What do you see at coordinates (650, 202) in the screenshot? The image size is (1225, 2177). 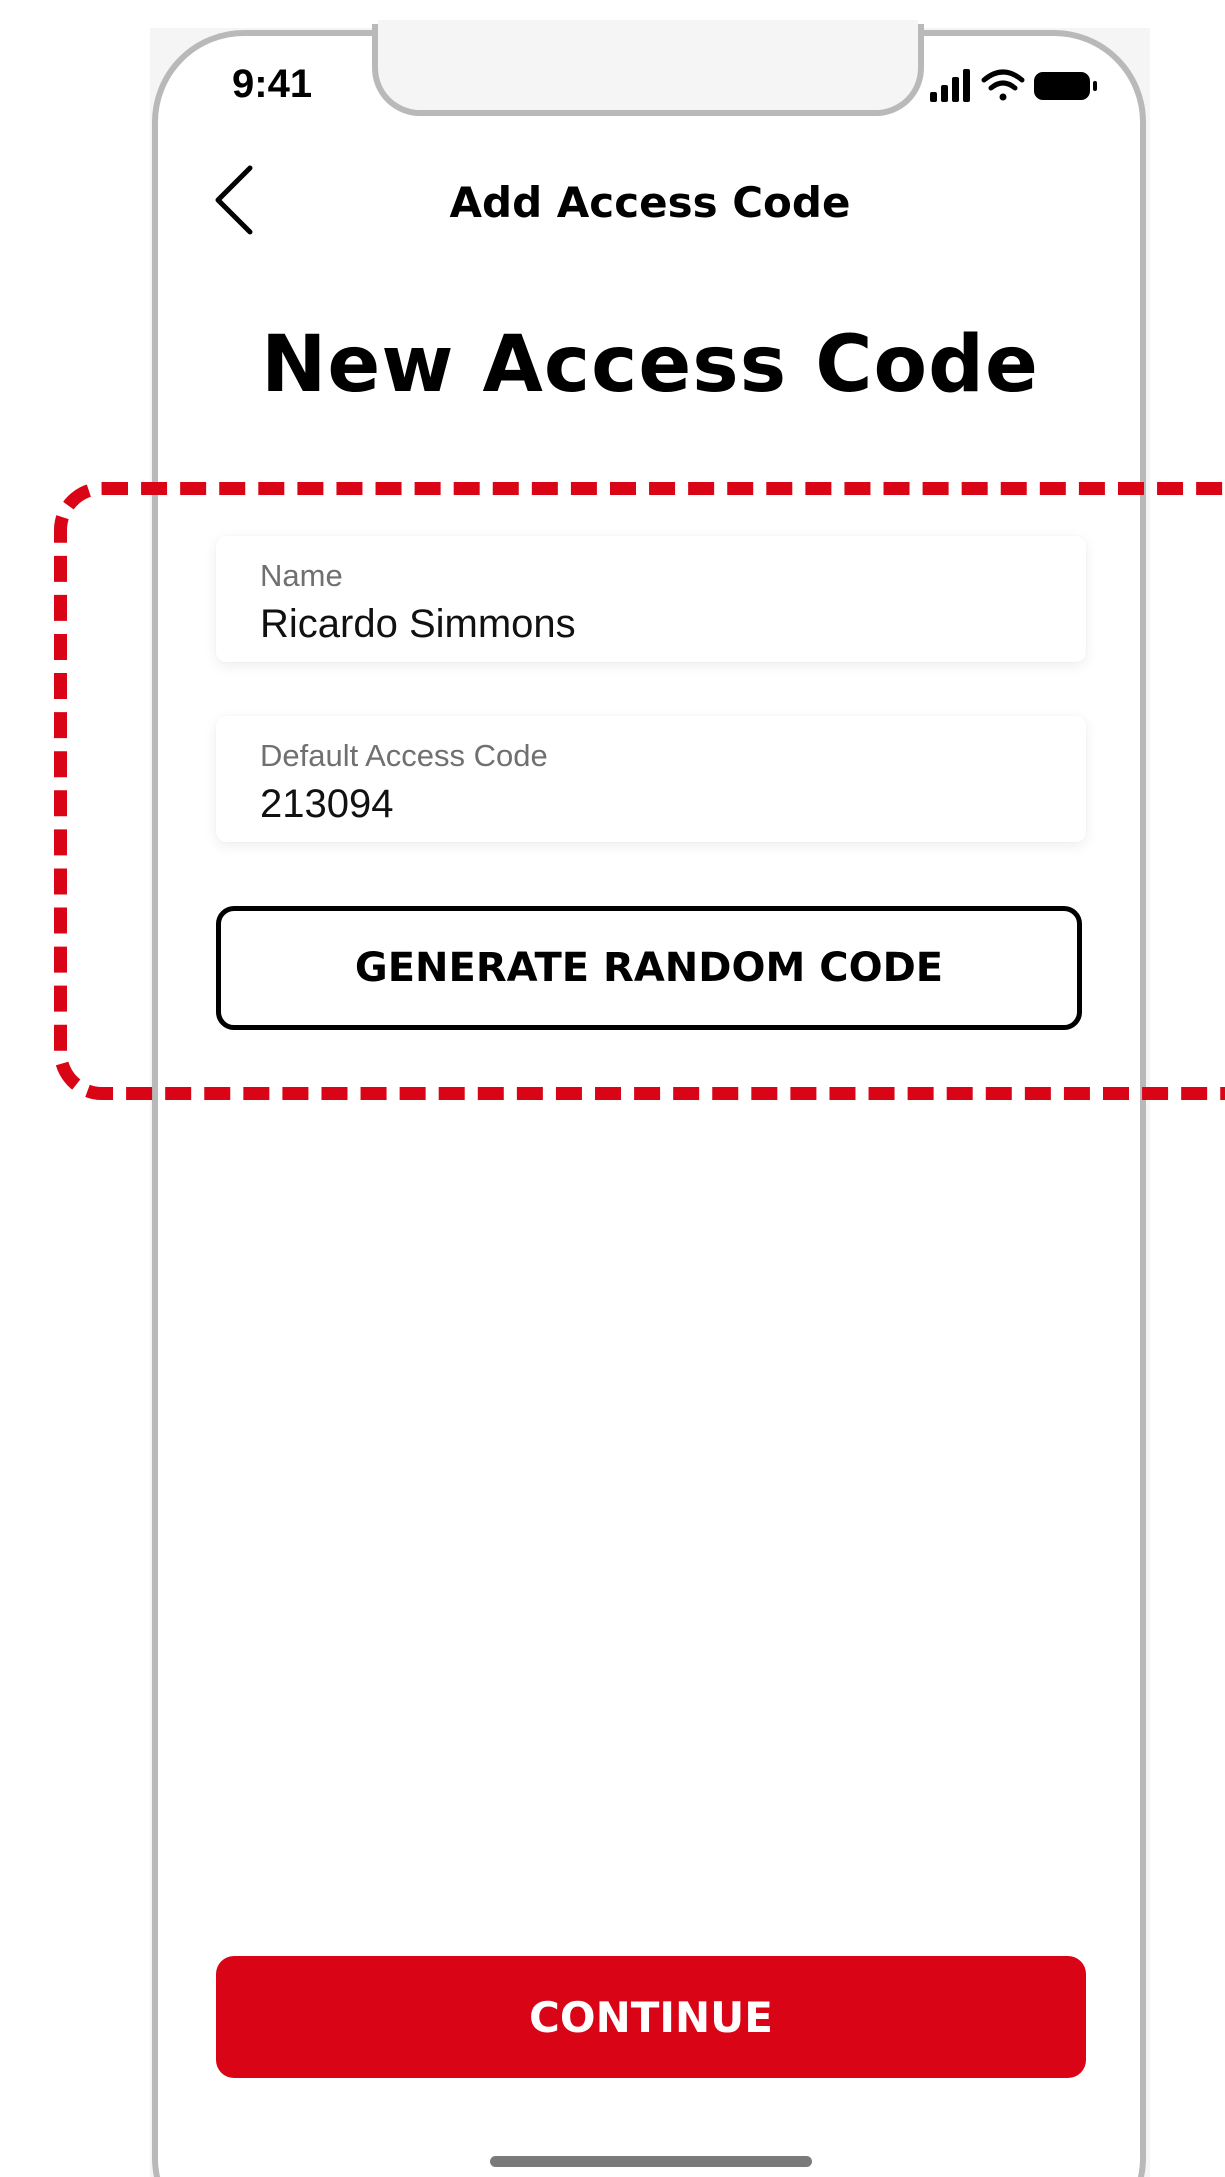 I see `nav-title: Add Access Code` at bounding box center [650, 202].